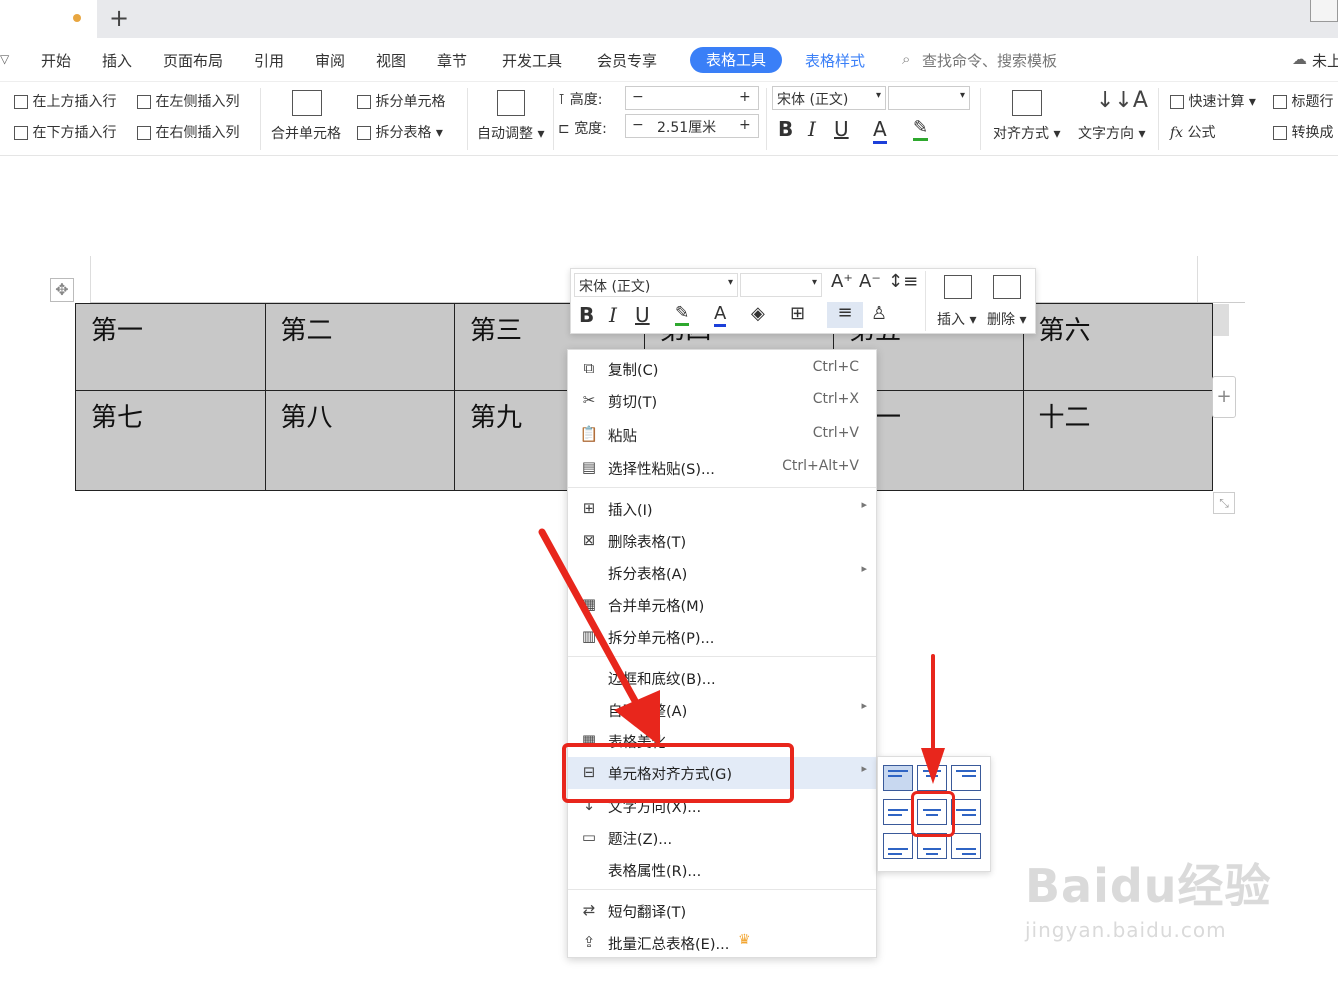 Image resolution: width=1338 pixels, height=990 pixels. I want to click on paste-special-shortcut: Ctrl+Alt+V, so click(820, 466).